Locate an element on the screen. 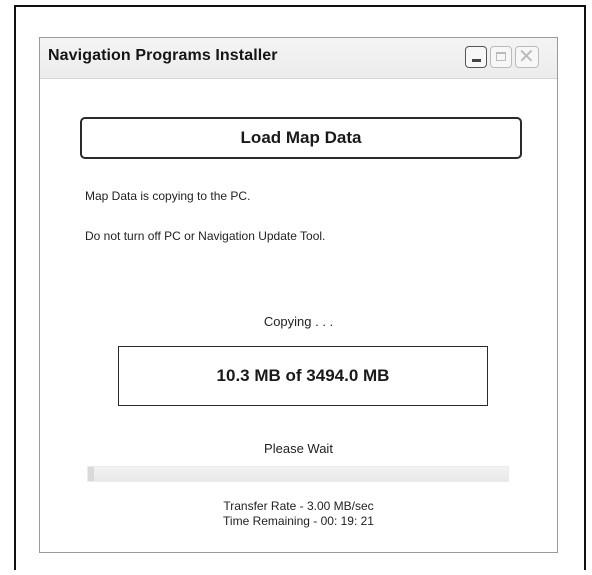 This screenshot has width=592, height=575. close-icon: ✕ is located at coordinates (526, 57).